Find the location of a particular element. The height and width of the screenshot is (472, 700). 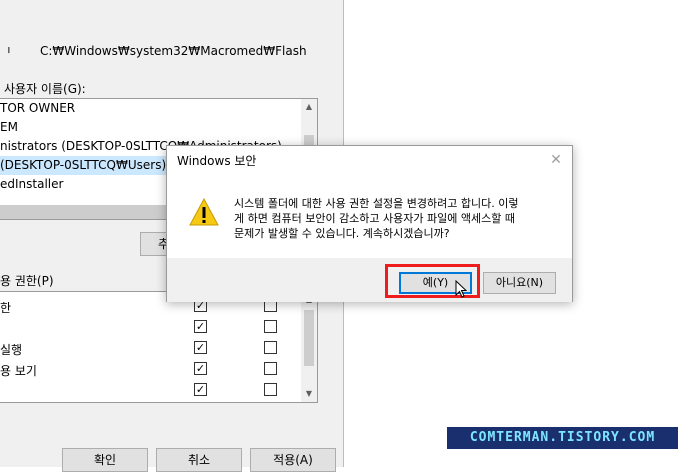

dialog-title: Windows 보안 is located at coordinates (217, 161).